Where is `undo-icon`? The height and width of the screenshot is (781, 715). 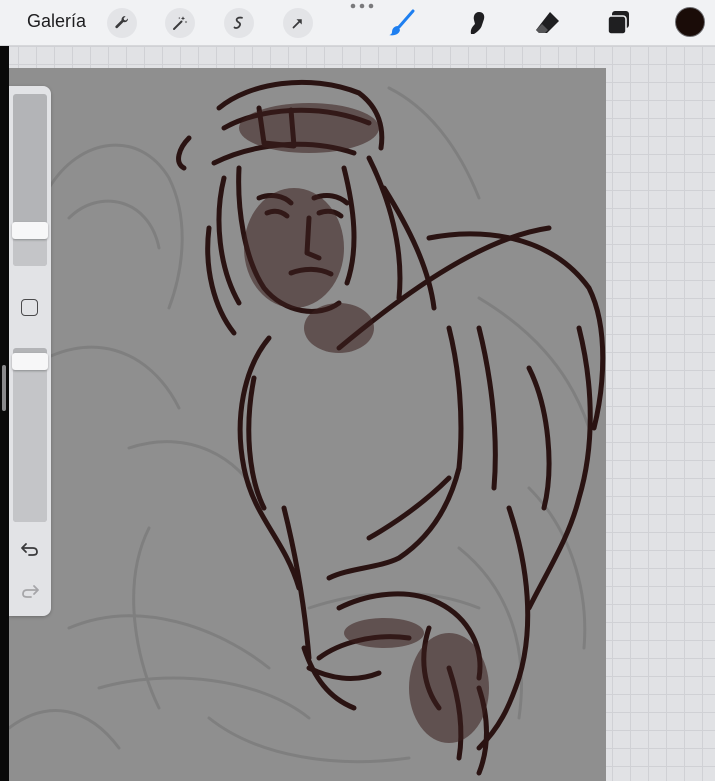 undo-icon is located at coordinates (30, 549).